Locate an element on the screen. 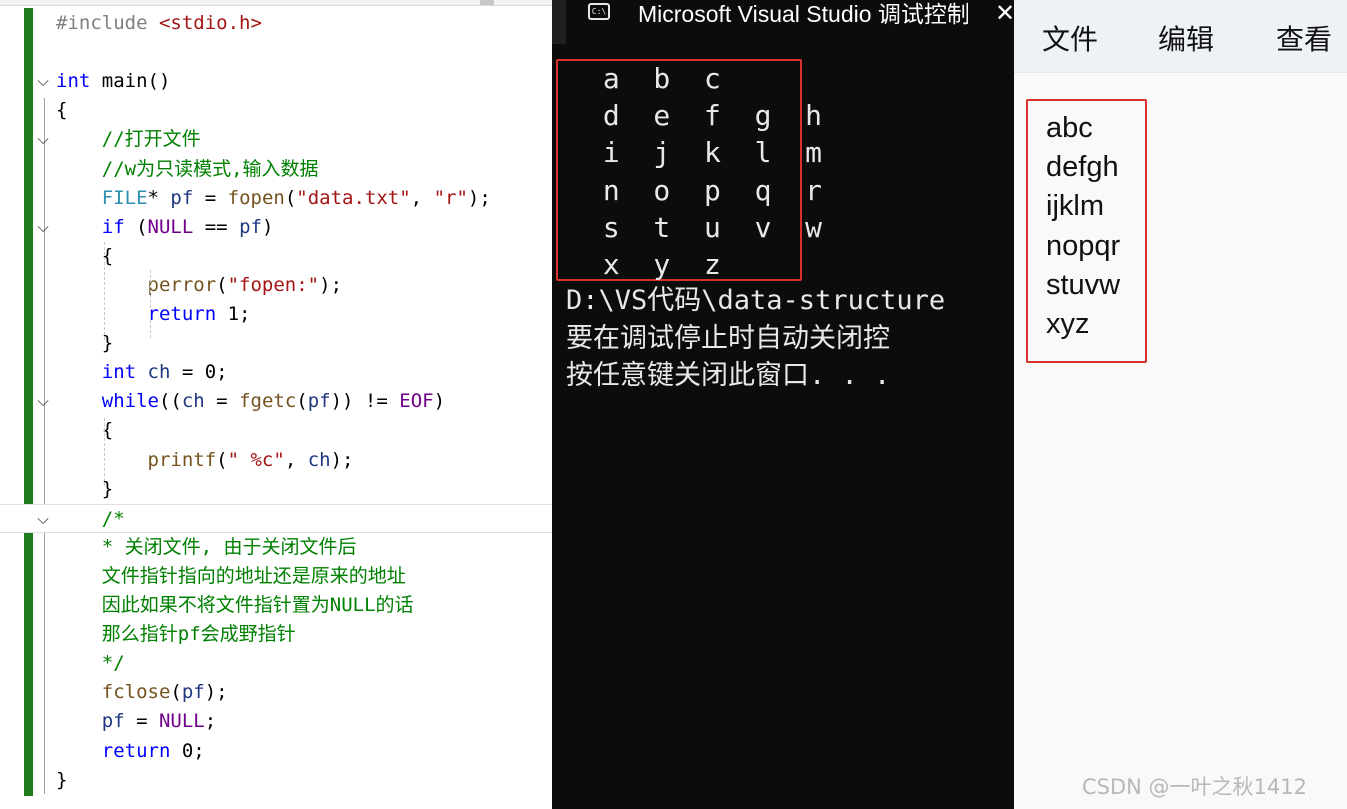 The width and height of the screenshot is (1347, 809). code-token: * is located at coordinates (159, 197).